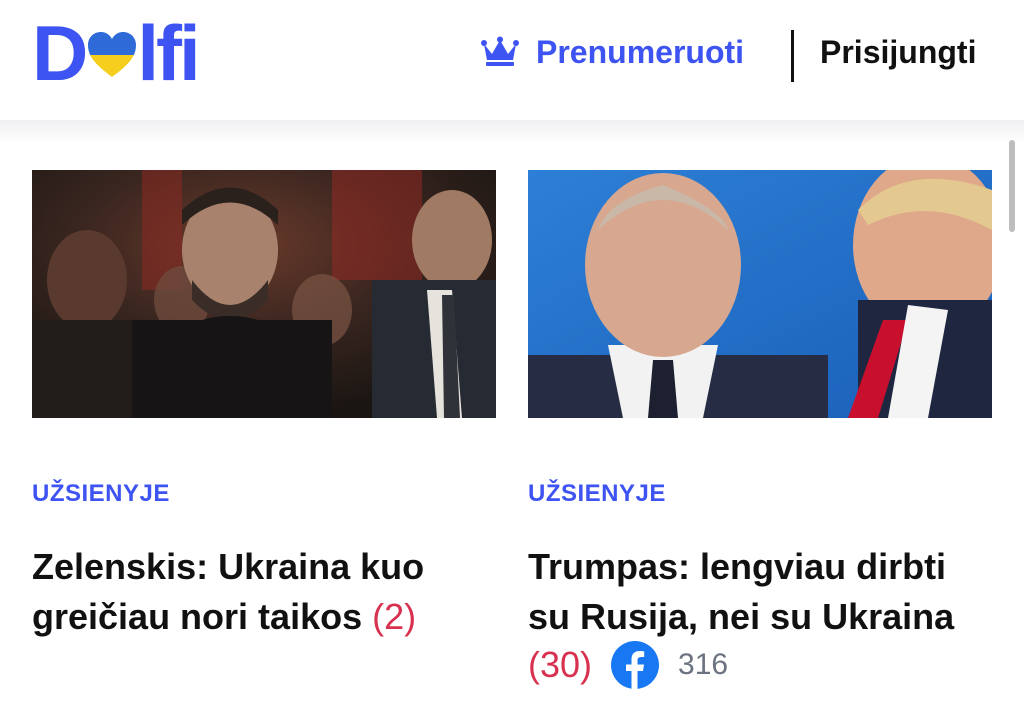  I want to click on facebook-share-count: 316, so click(703, 664).